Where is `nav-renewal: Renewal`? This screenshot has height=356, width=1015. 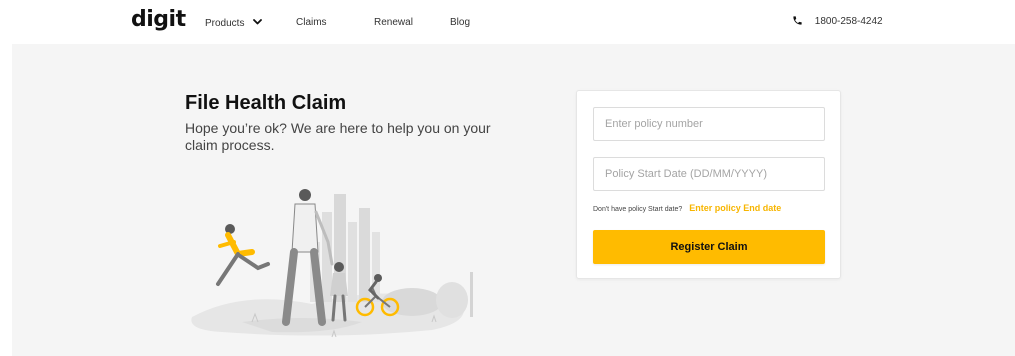
nav-renewal: Renewal is located at coordinates (393, 23).